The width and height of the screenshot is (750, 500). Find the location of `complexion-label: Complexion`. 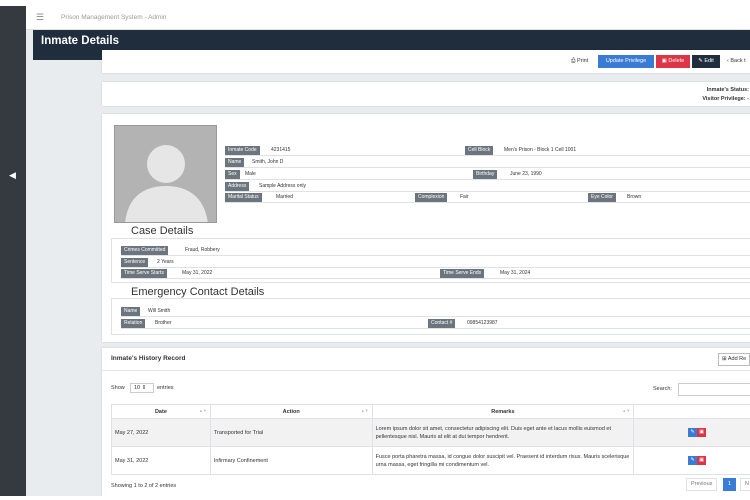

complexion-label: Complexion is located at coordinates (431, 197).